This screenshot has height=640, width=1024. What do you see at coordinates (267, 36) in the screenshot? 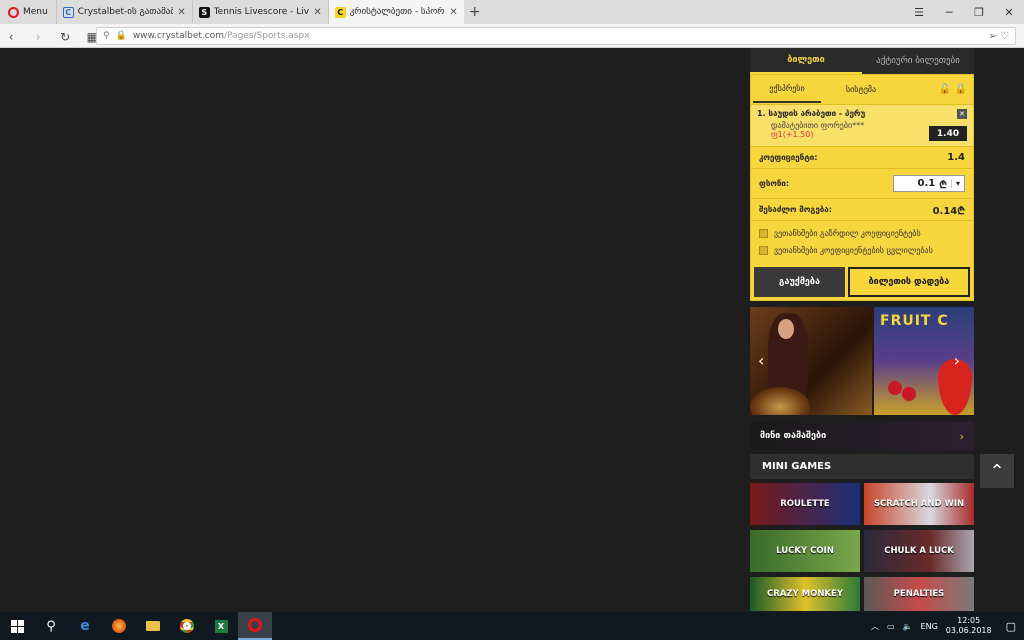
I see `url-path: /Pages/Sports.aspx` at bounding box center [267, 36].